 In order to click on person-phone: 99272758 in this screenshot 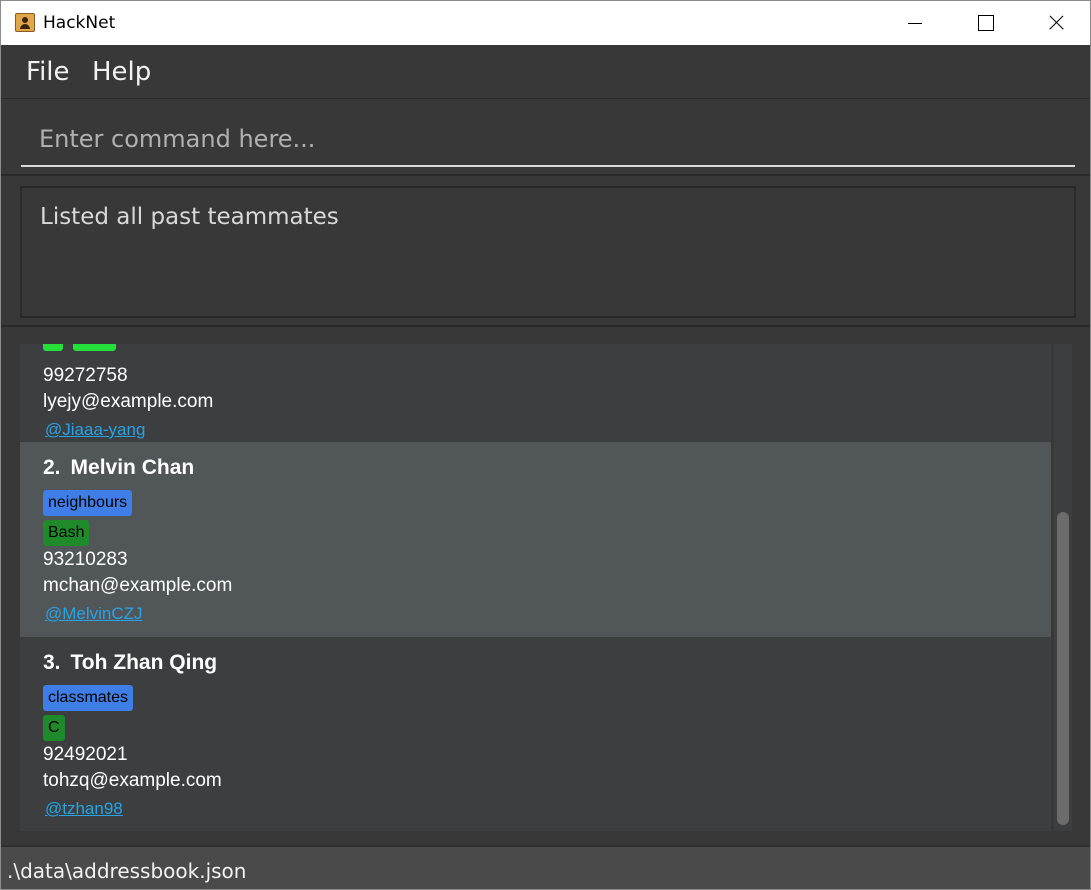, I will do `click(85, 375)`.